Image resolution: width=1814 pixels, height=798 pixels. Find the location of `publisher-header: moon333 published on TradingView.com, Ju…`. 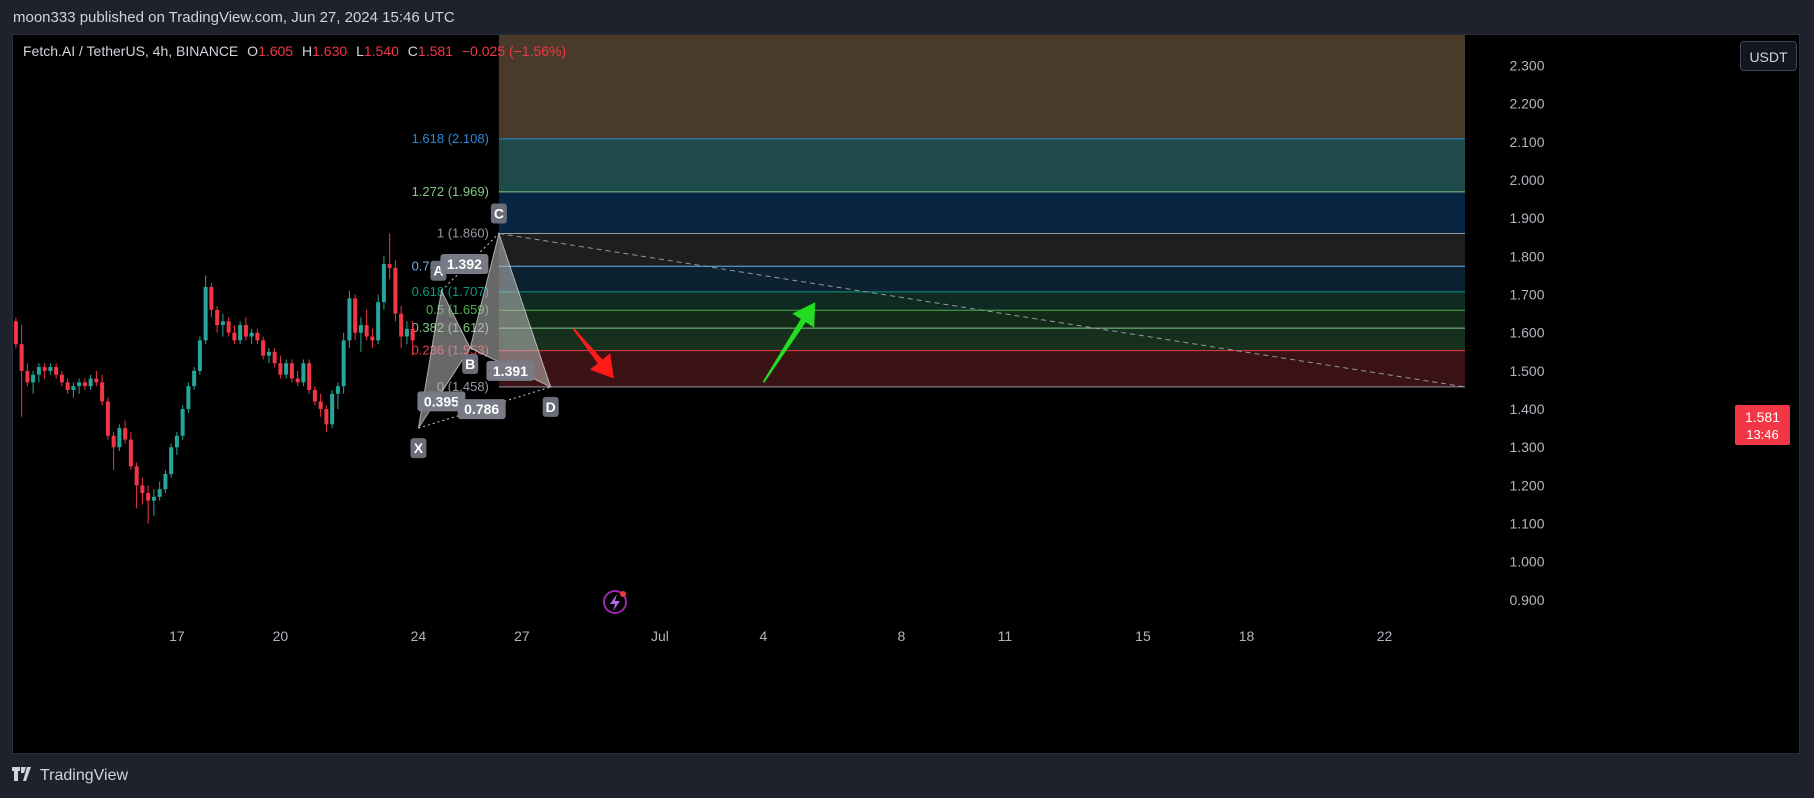

publisher-header: moon333 published on TradingView.com, Ju… is located at coordinates (234, 17).